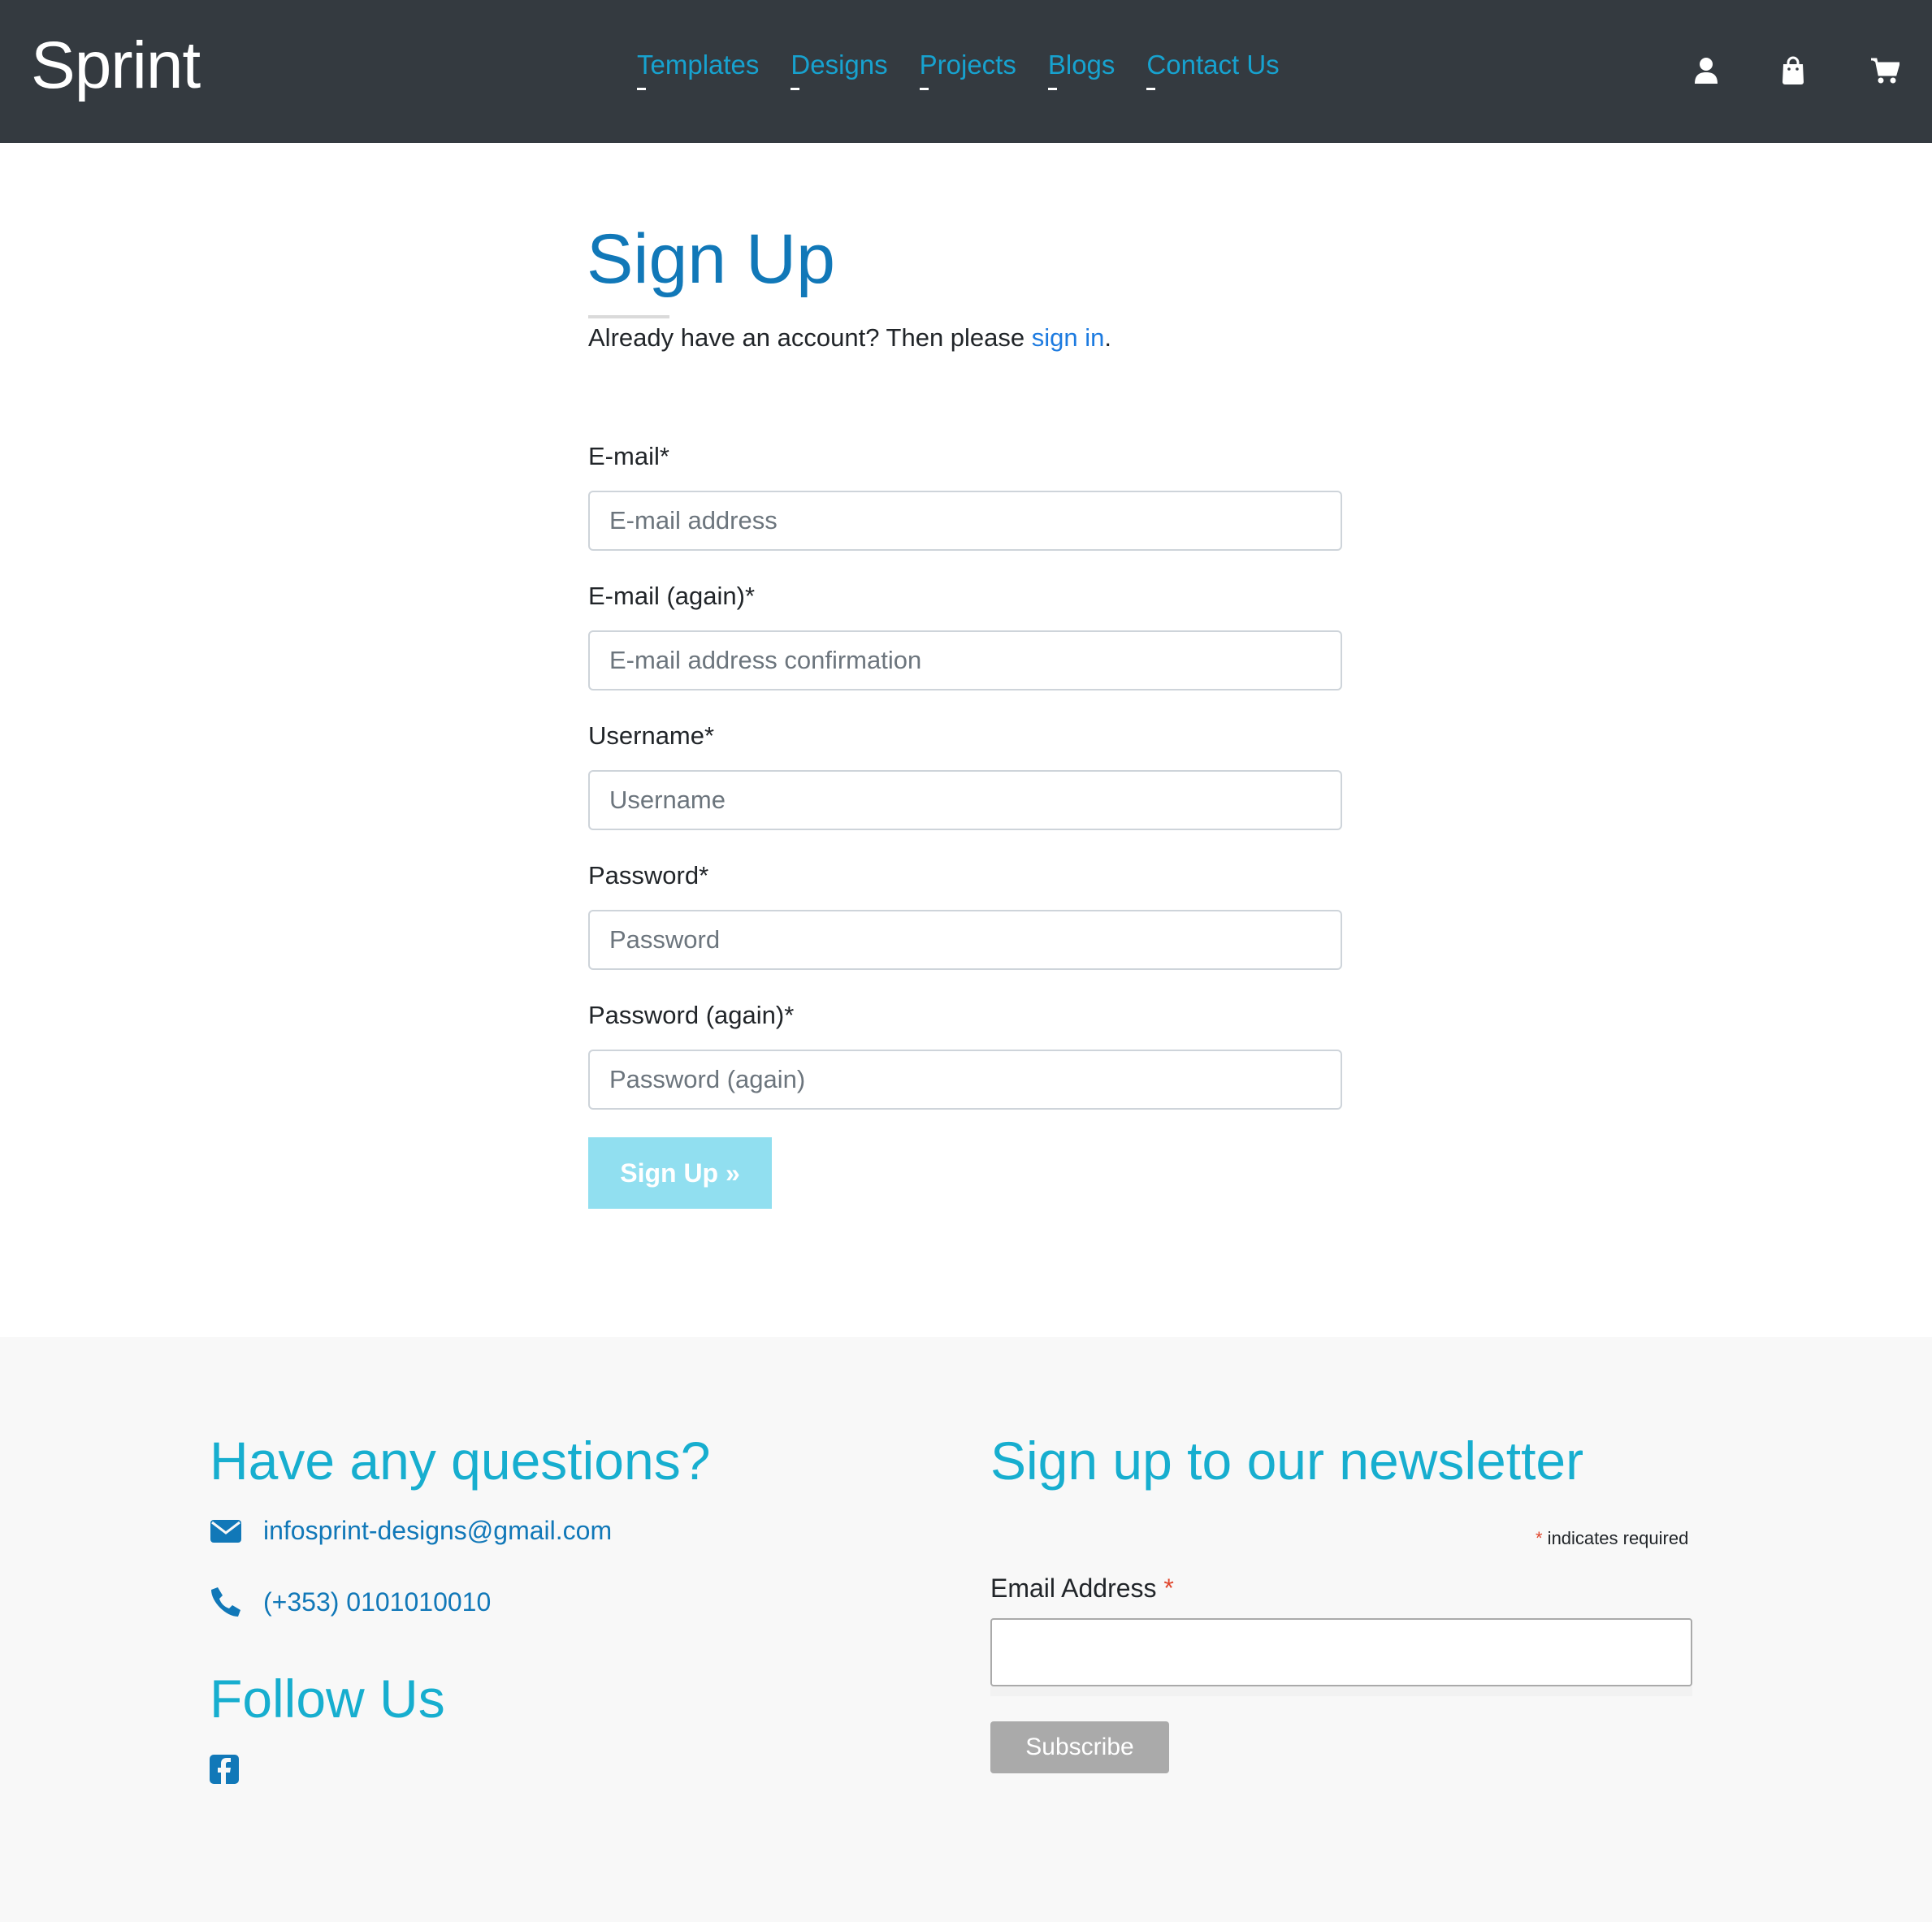 This screenshot has width=1932, height=1922. What do you see at coordinates (1068, 337) in the screenshot?
I see `sign-in-link: sign in` at bounding box center [1068, 337].